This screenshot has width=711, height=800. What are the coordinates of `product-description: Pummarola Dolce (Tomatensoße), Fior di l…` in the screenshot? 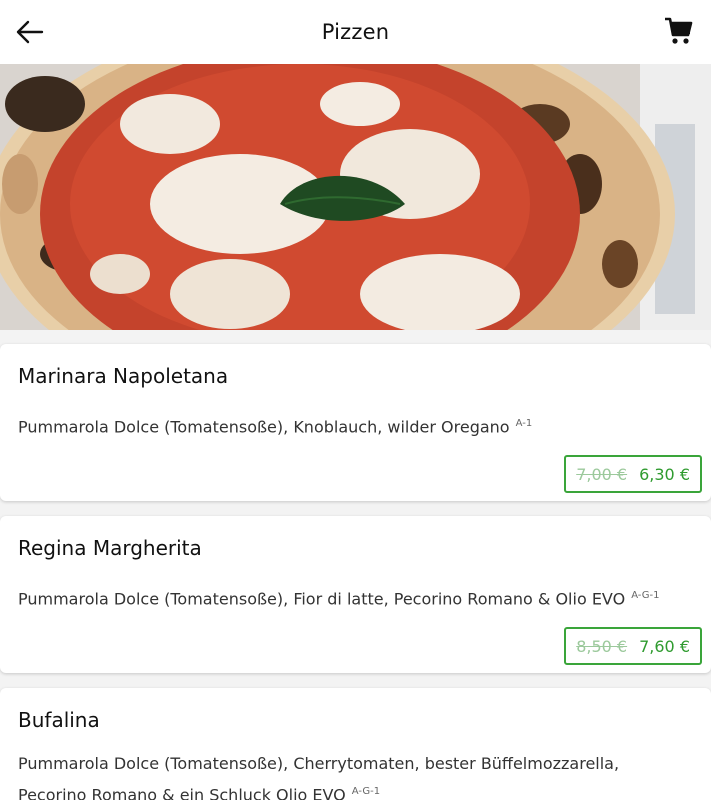 It's located at (348, 597).